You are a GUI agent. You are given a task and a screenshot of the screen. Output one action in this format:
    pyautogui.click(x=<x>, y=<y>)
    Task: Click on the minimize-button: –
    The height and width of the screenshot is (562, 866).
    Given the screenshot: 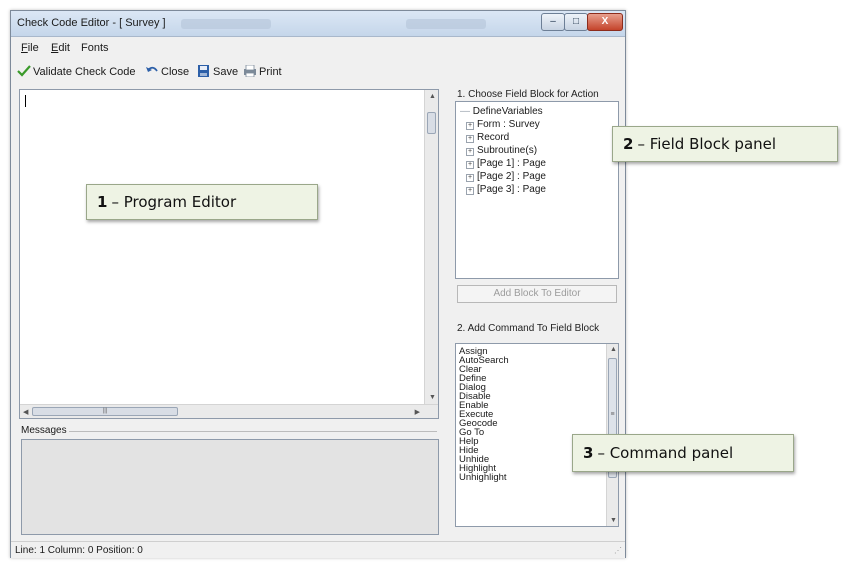 What is the action you would take?
    pyautogui.click(x=553, y=22)
    